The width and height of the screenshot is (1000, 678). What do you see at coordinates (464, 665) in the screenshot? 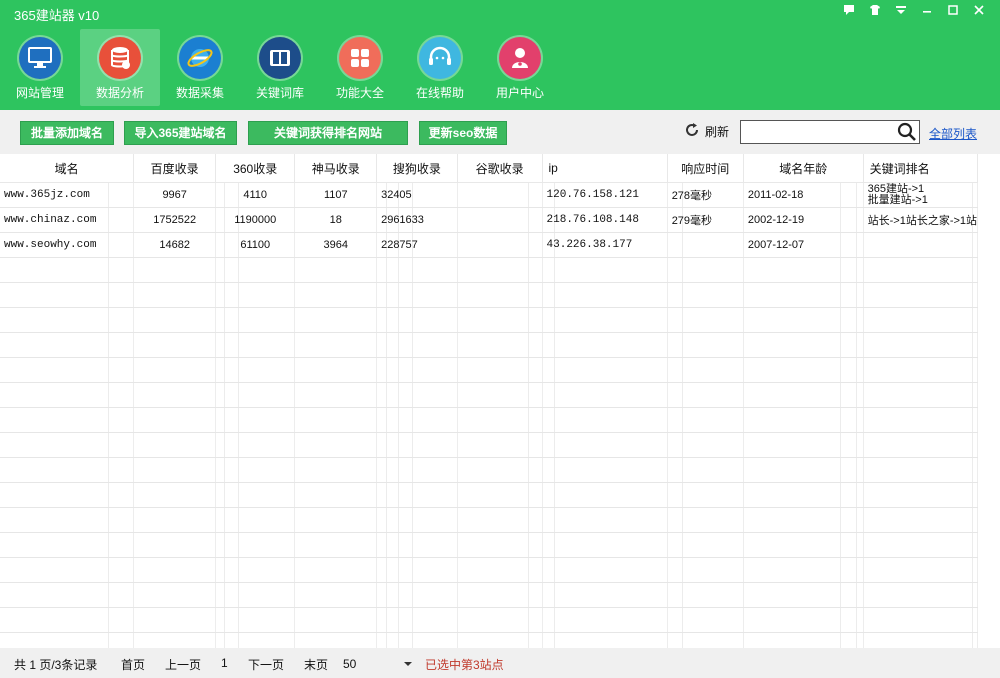
I see `selection-status: 已选中第3站点` at bounding box center [464, 665].